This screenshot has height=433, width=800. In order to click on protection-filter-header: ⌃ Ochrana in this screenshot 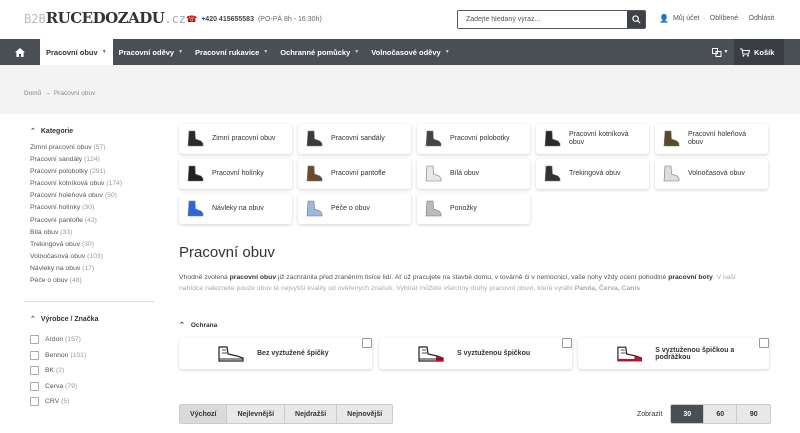, I will do `click(198, 325)`.